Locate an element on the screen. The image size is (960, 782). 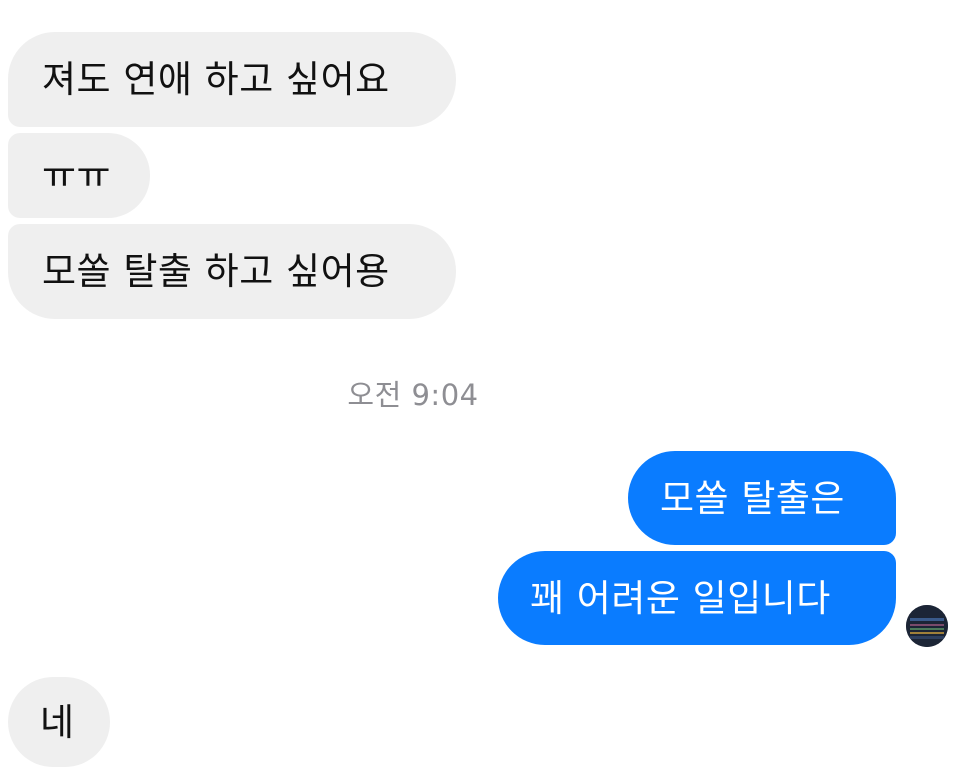
message-outgoing: 모쏠 탈출은 is located at coordinates (762, 498).